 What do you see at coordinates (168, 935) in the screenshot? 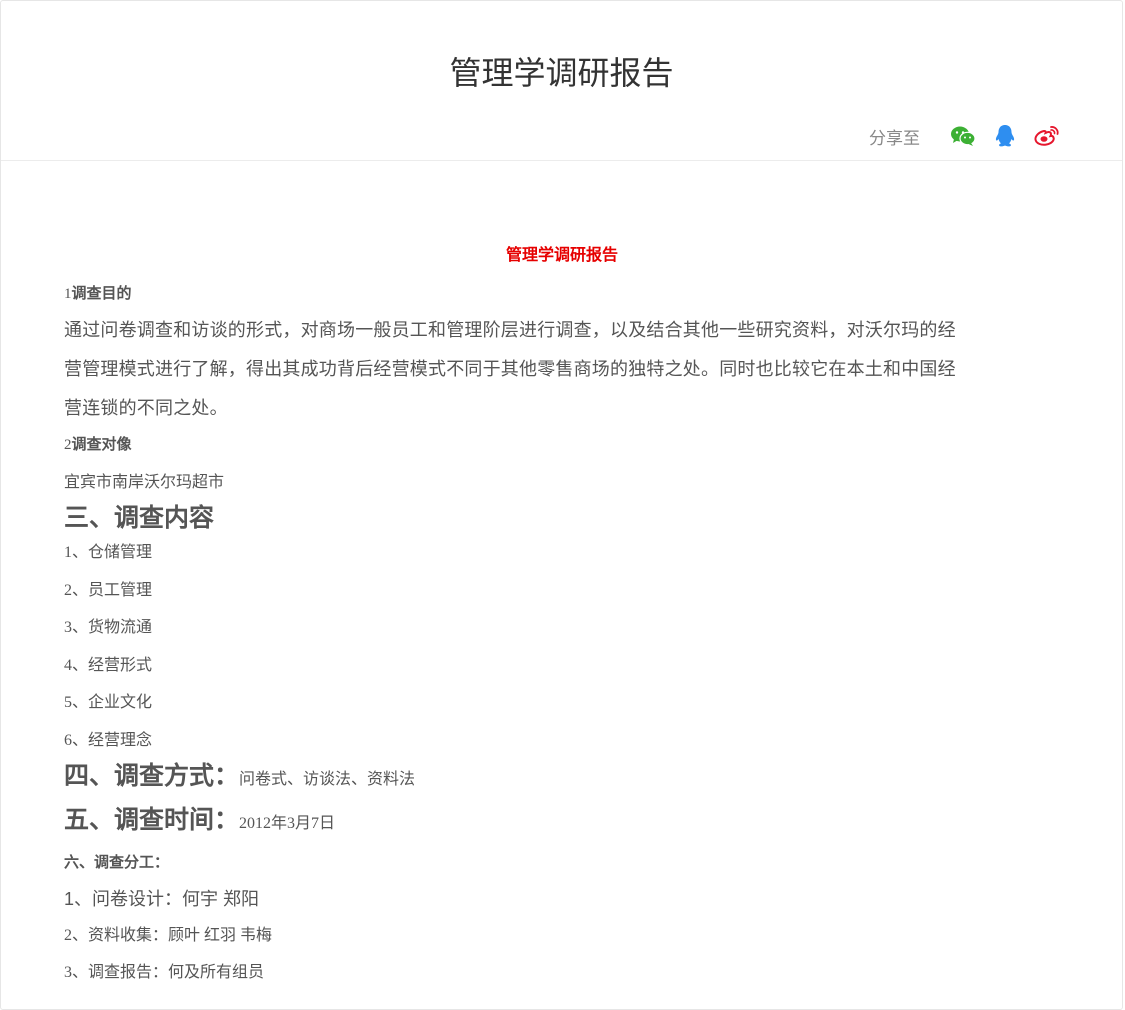
I see `list-item: 2、资料收集：顾叶 红羽 韦梅` at bounding box center [168, 935].